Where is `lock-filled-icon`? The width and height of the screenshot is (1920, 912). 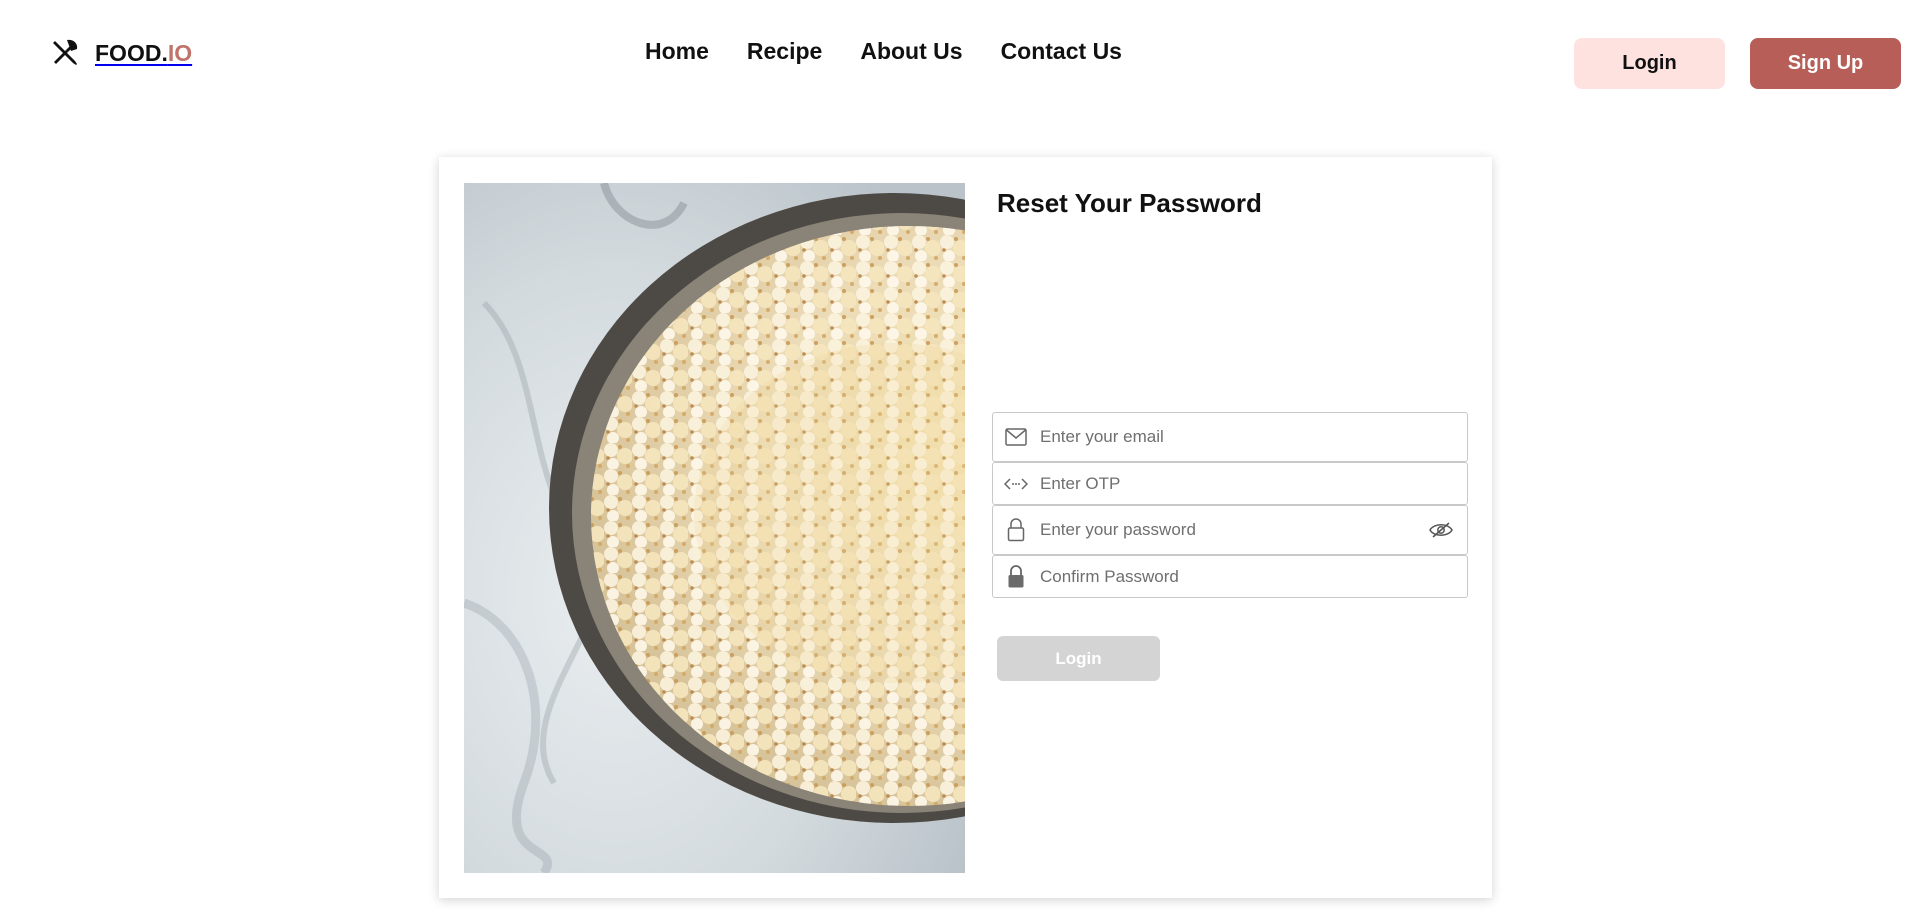 lock-filled-icon is located at coordinates (1016, 576).